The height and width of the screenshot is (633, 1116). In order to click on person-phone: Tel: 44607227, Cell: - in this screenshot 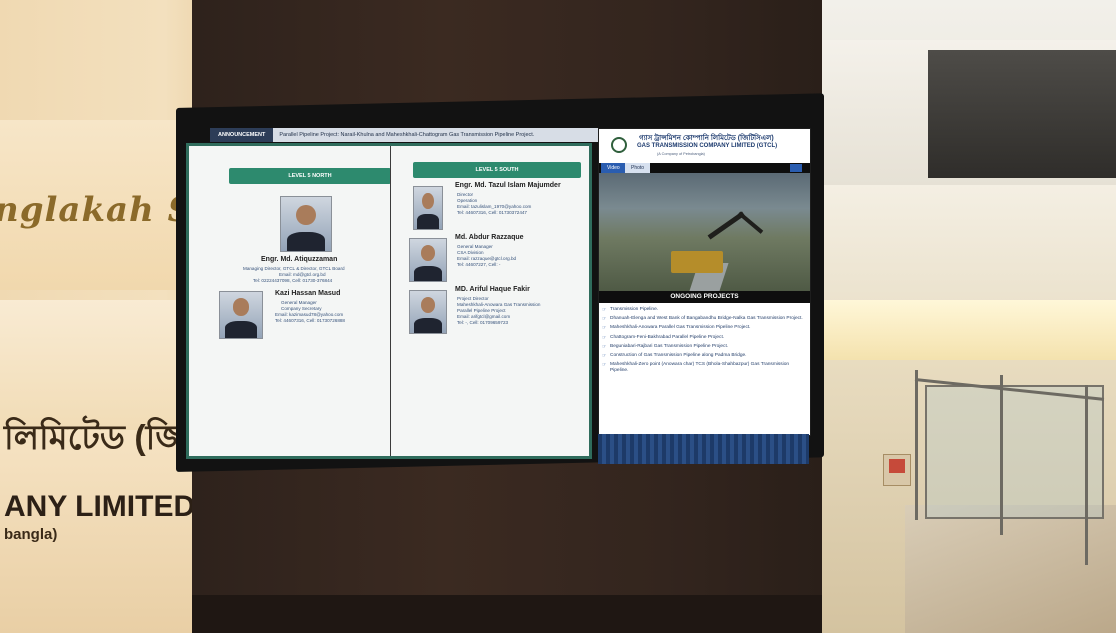, I will do `click(479, 264)`.